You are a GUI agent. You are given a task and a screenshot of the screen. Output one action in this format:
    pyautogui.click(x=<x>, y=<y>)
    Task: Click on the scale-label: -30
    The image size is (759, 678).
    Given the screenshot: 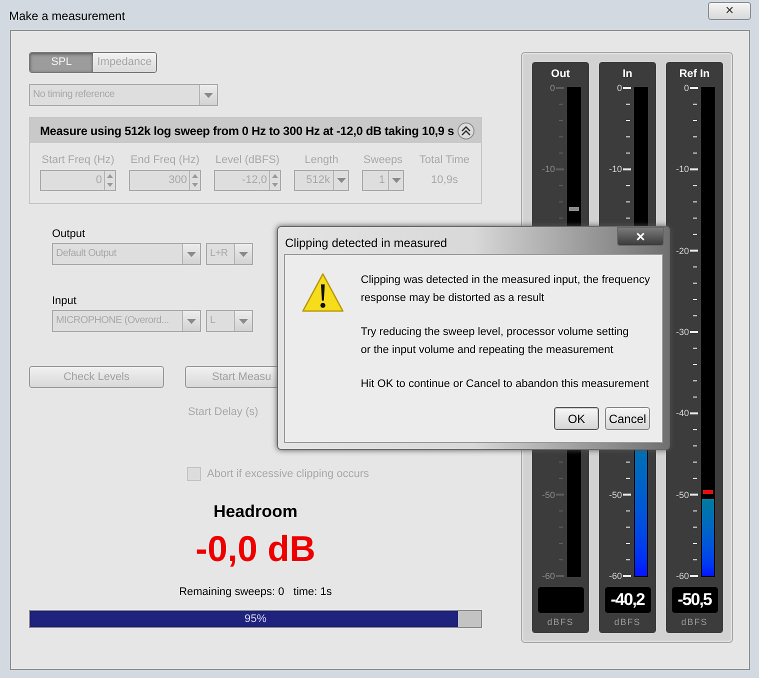 What is the action you would take?
    pyautogui.click(x=682, y=332)
    